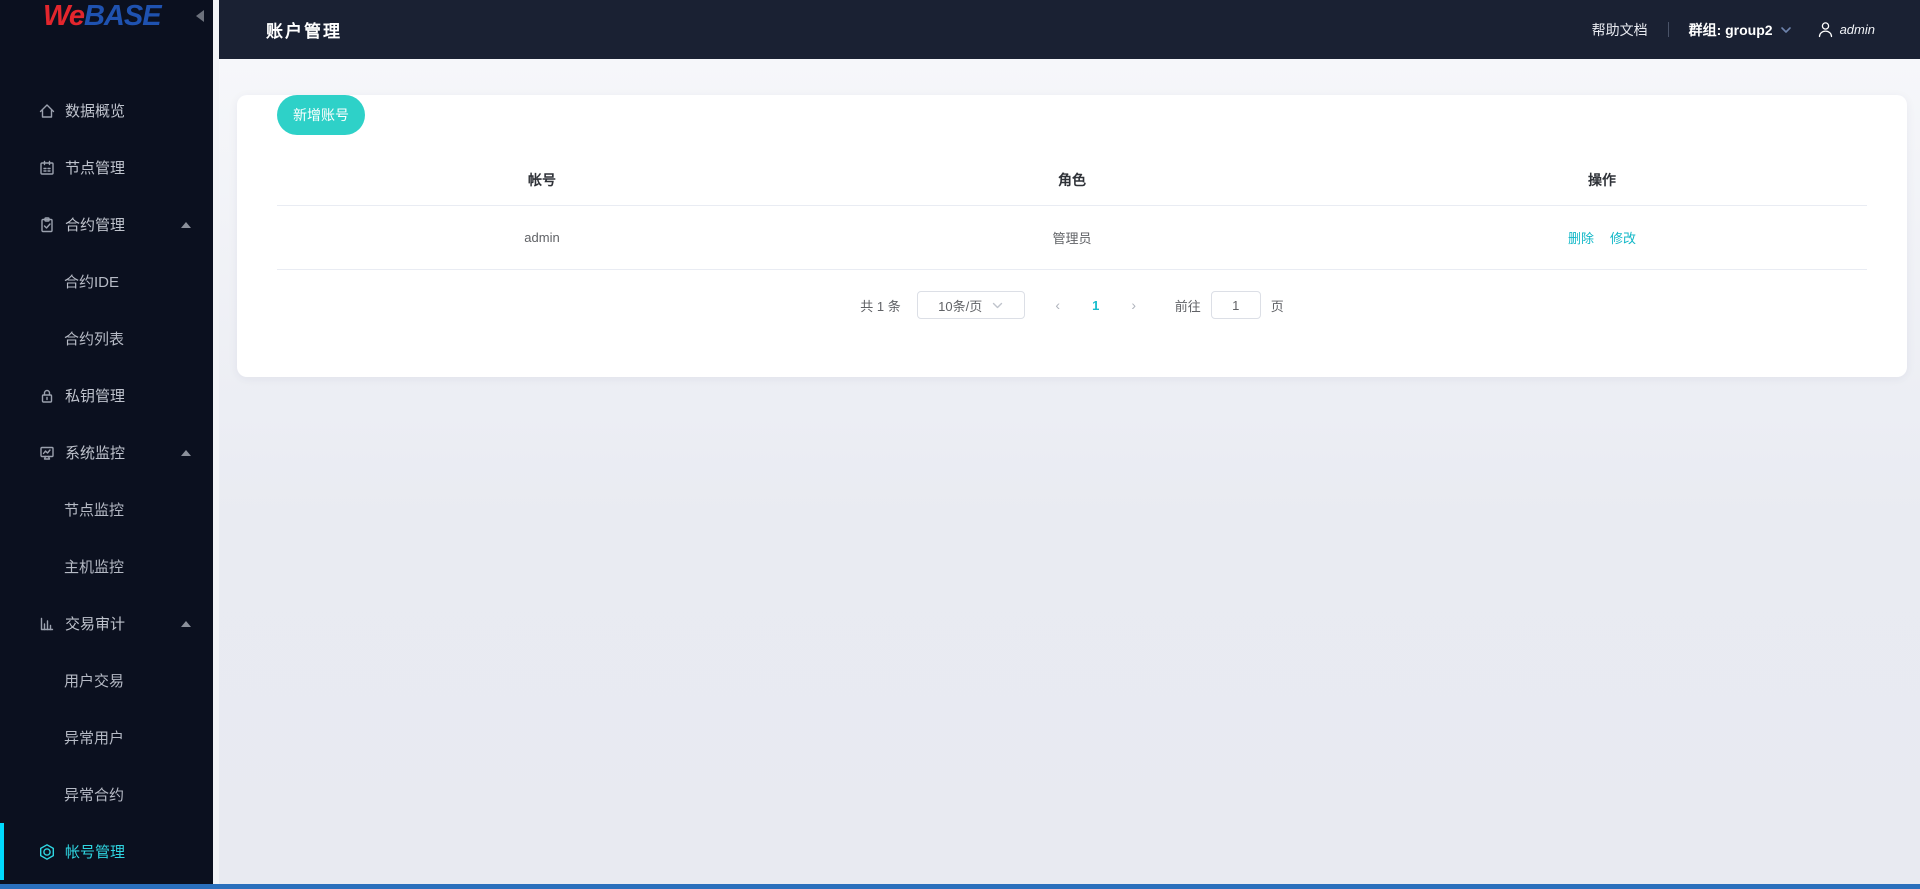  I want to click on group-label: 群组: group2, so click(1730, 29).